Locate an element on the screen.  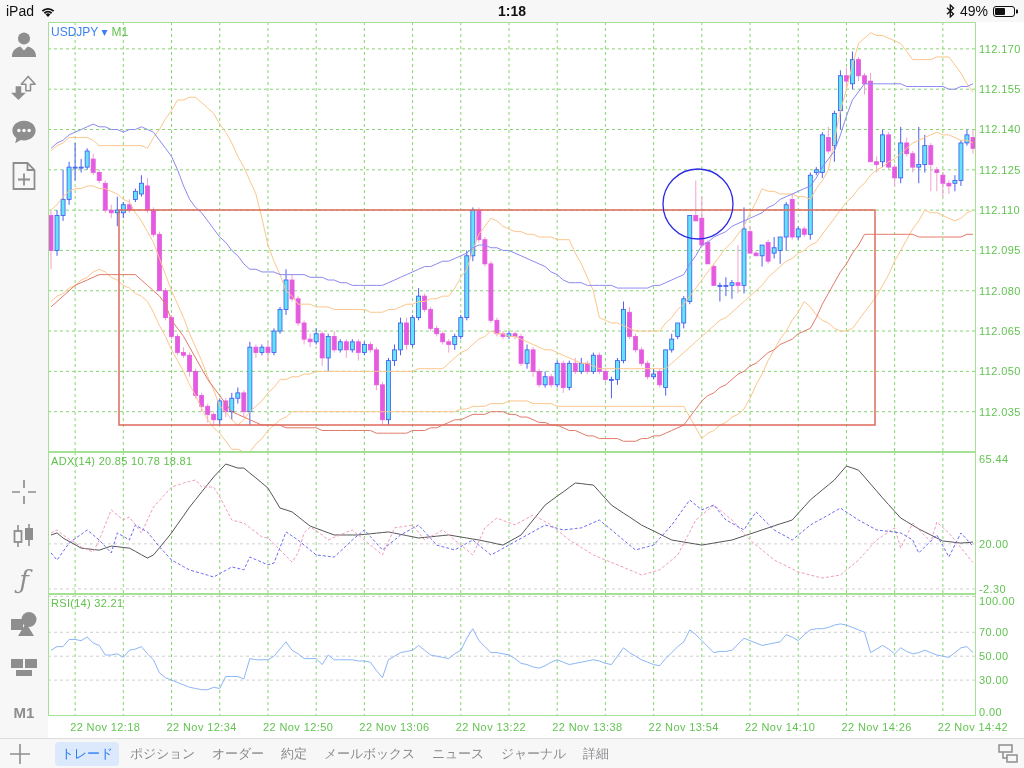
value-axis-label: 20.00 is located at coordinates (994, 543).